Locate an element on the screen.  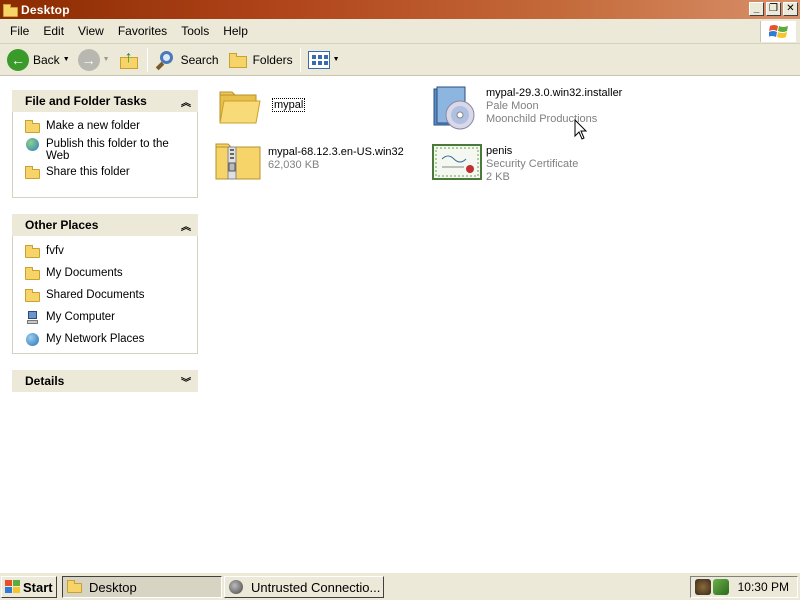
task-make-new-folder: Make a new folder is located at coordinates (105, 127).